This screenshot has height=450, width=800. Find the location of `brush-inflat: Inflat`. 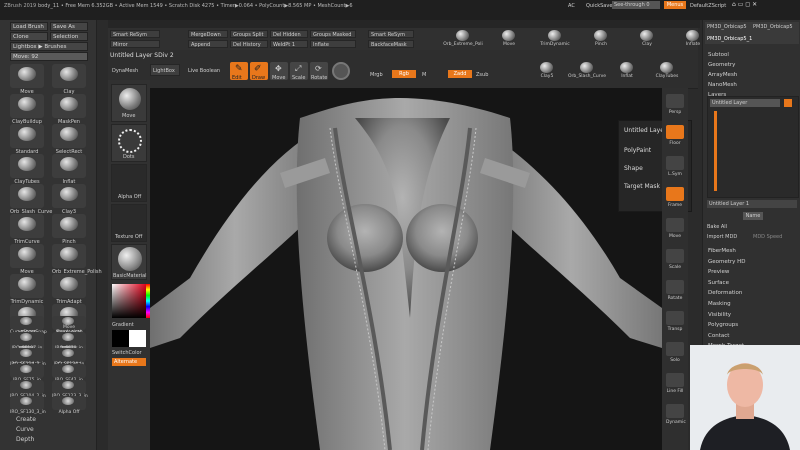

brush-inflat: Inflat is located at coordinates (69, 169).